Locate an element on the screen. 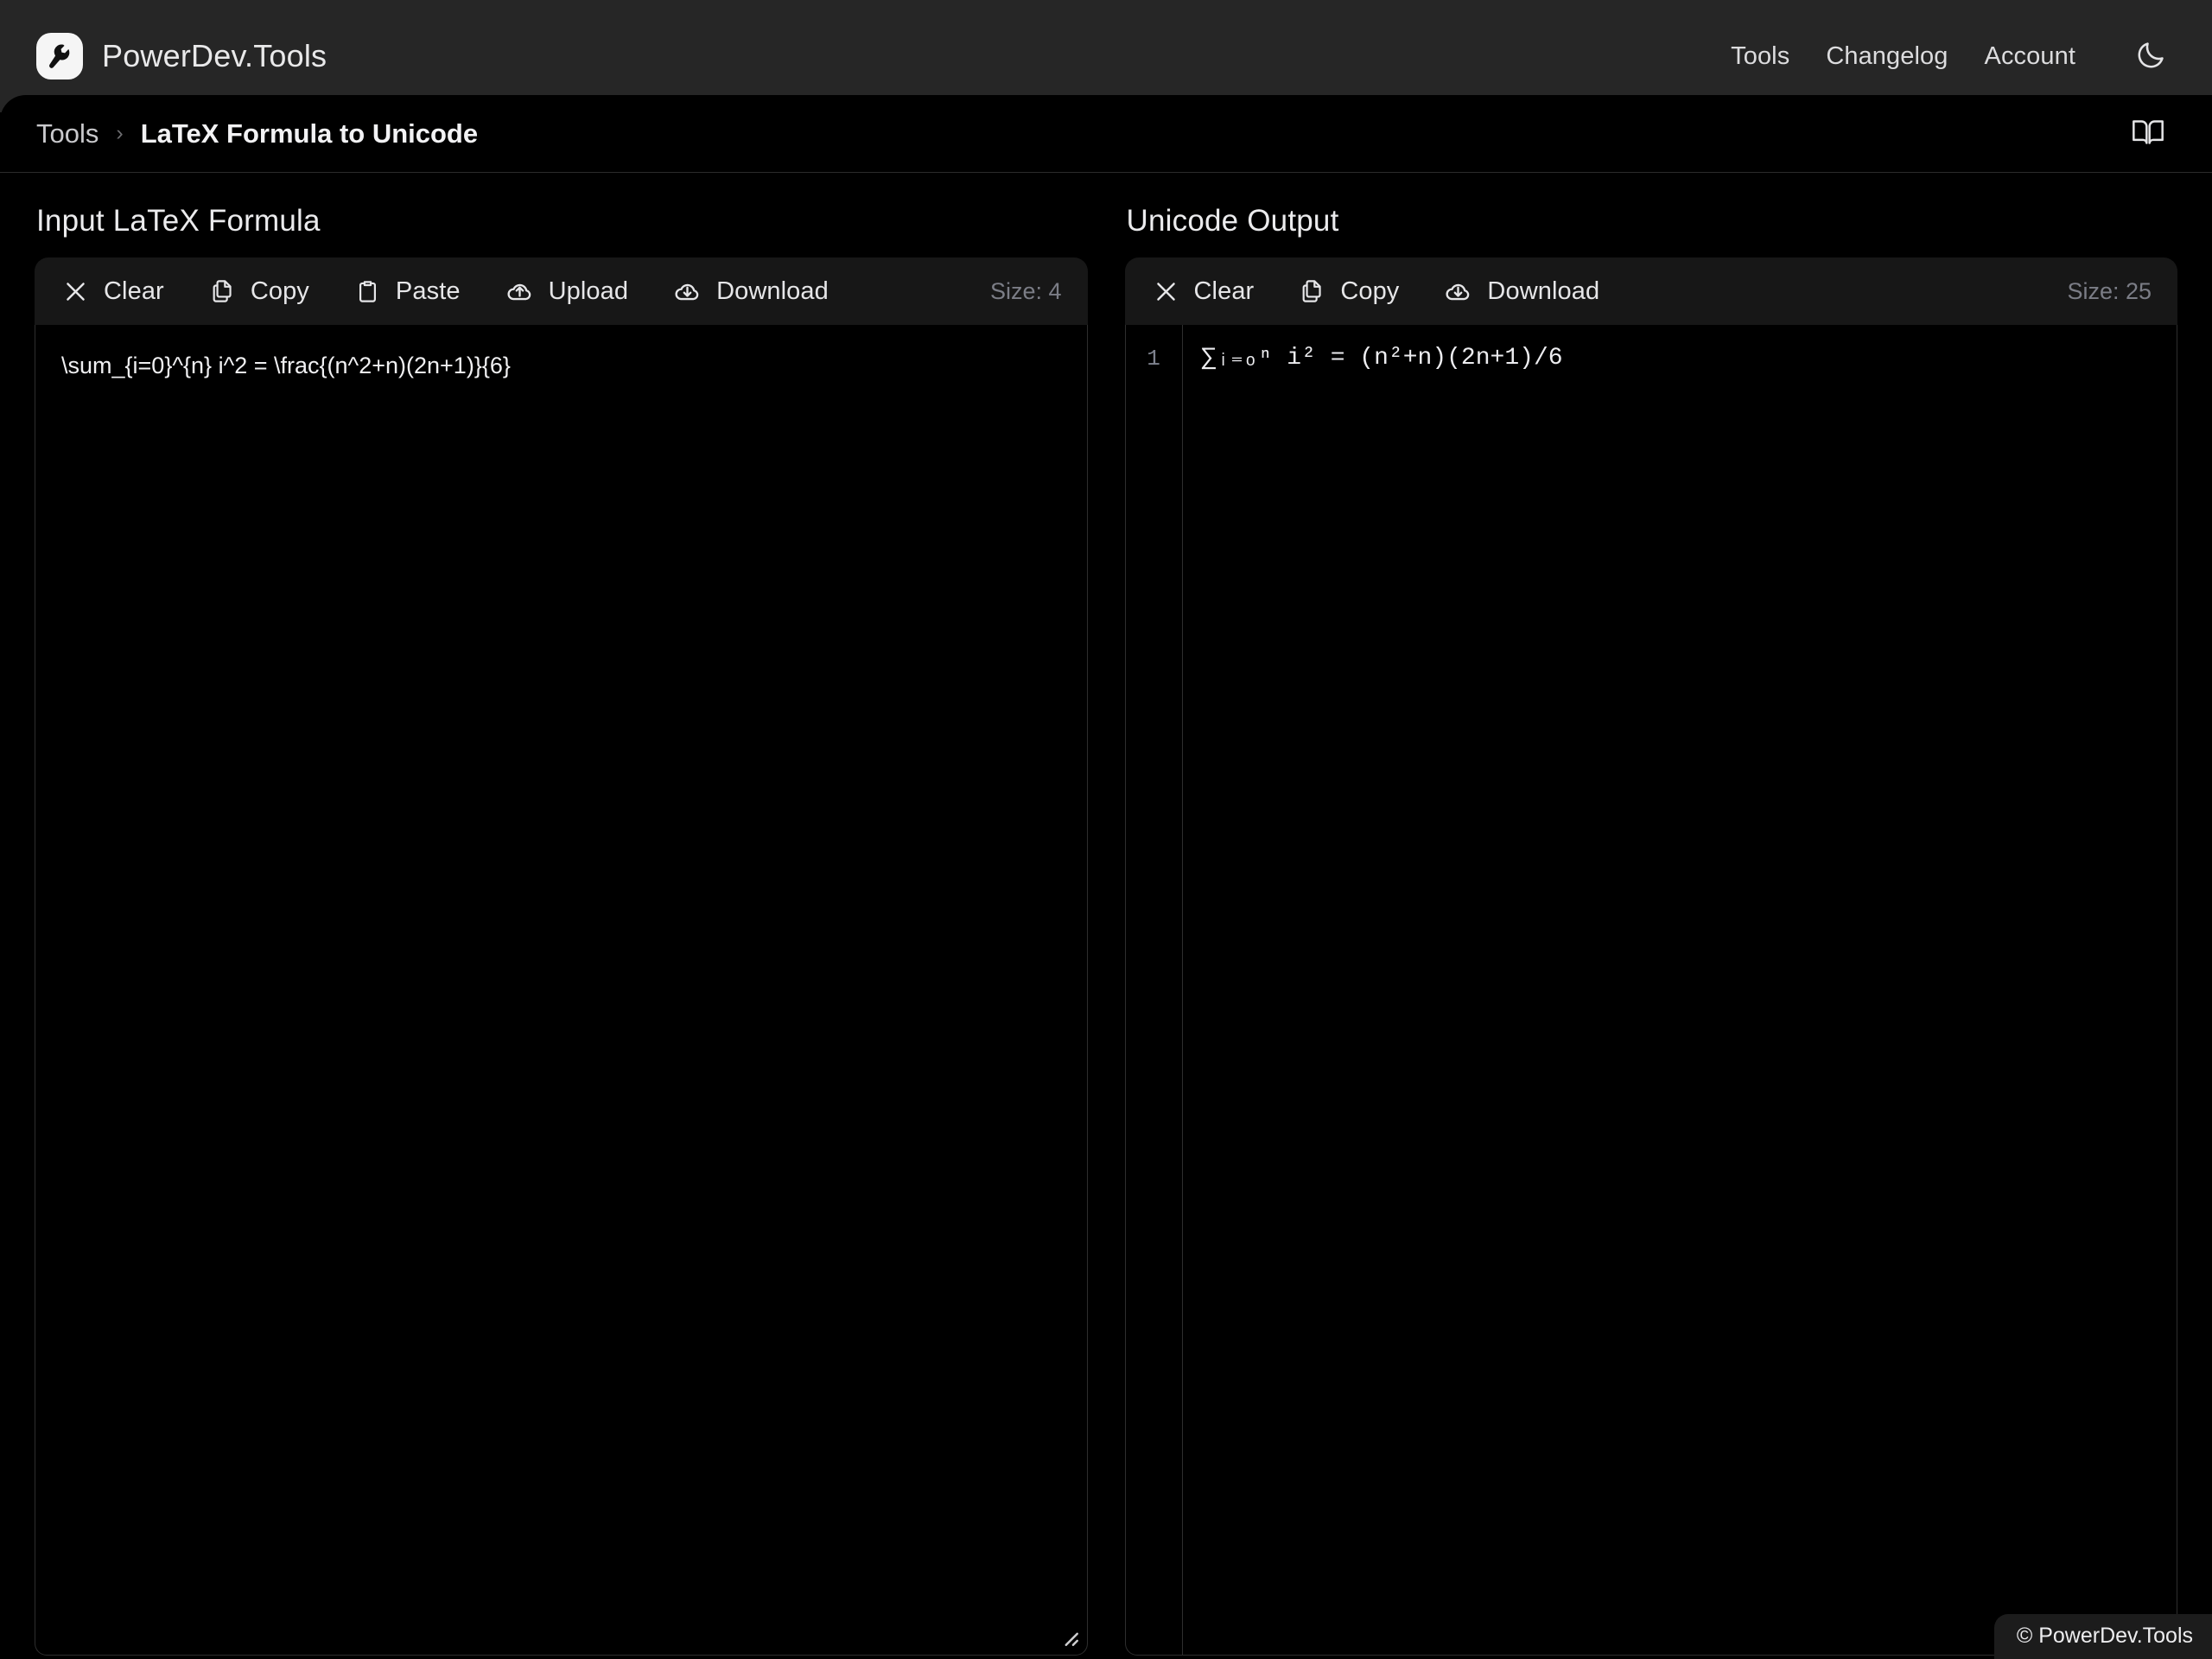 The image size is (2212, 1659). input-toolbar: Clear Copy Paste Upload Download Size: 4 is located at coordinates (561, 291).